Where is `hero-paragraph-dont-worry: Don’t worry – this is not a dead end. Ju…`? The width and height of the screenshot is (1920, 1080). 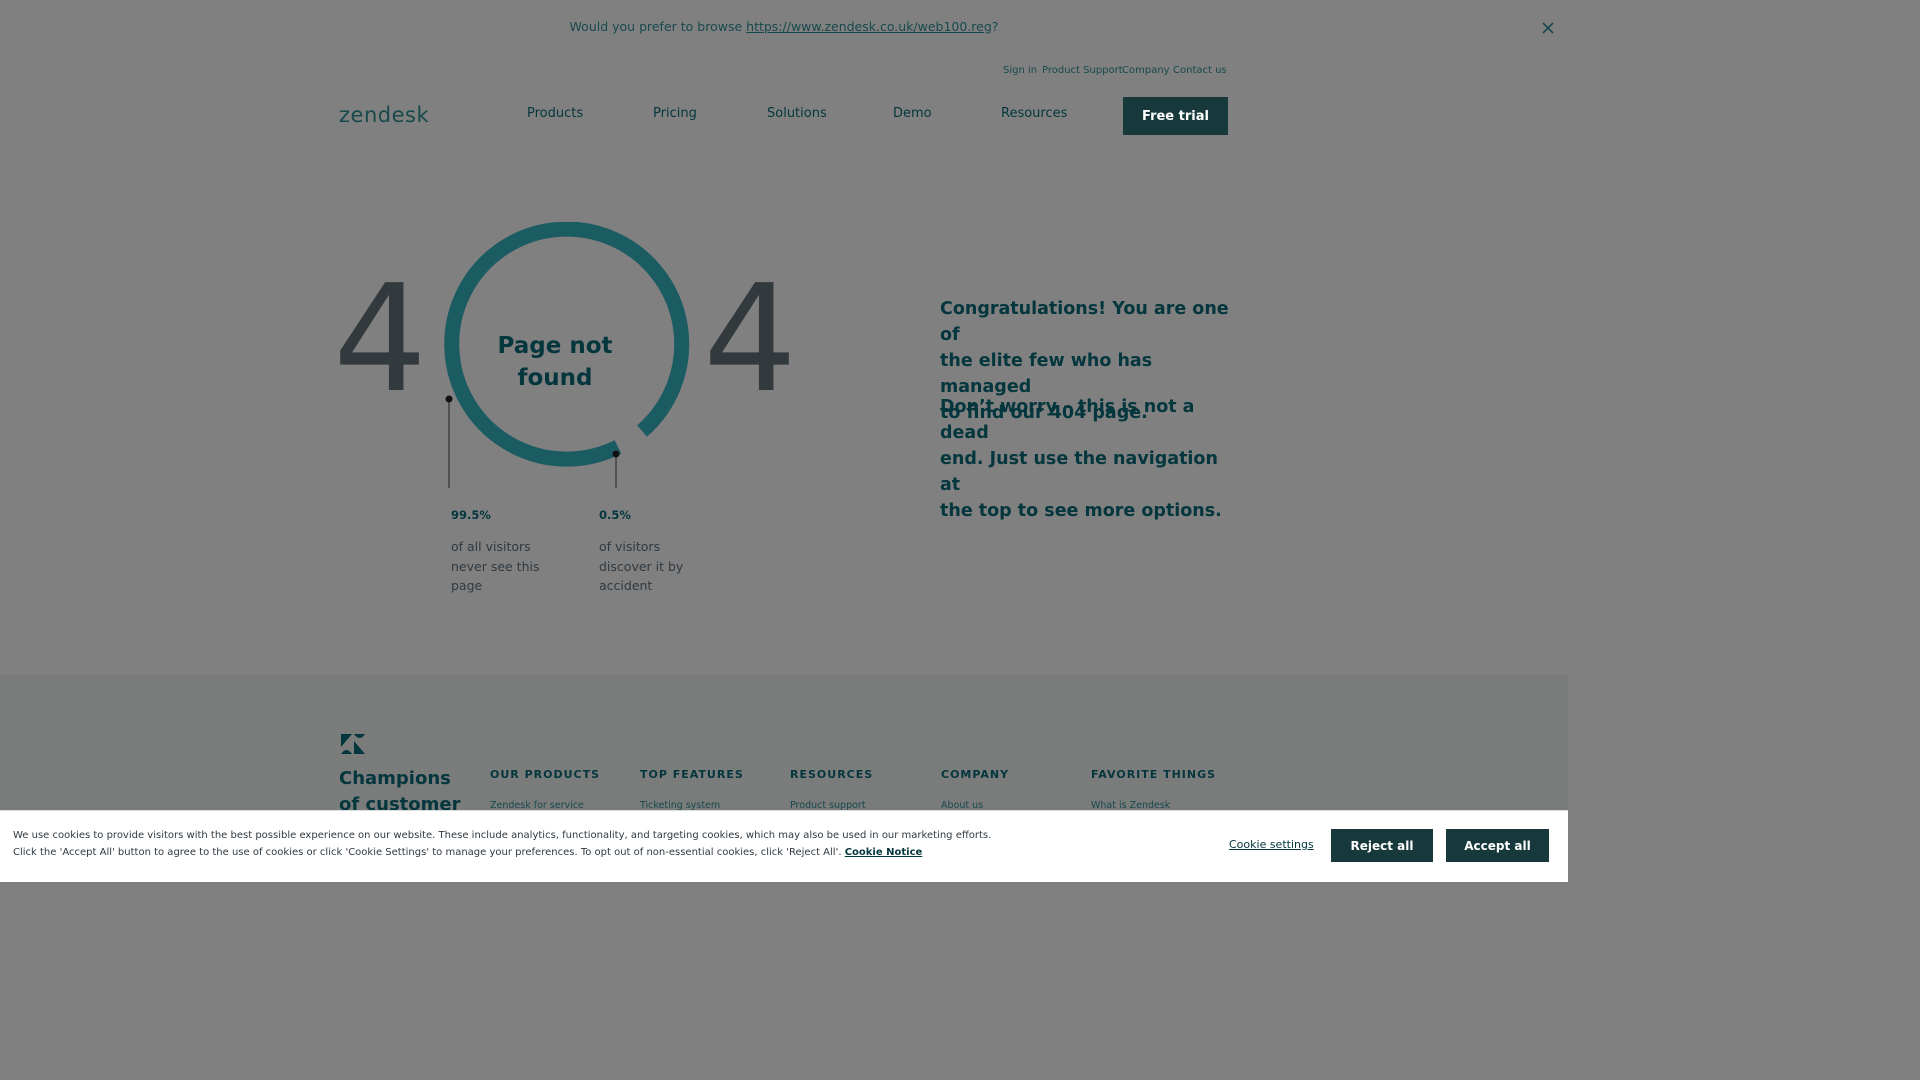 hero-paragraph-dont-worry: Don’t worry – this is not a dead end. Ju… is located at coordinates (1090, 459).